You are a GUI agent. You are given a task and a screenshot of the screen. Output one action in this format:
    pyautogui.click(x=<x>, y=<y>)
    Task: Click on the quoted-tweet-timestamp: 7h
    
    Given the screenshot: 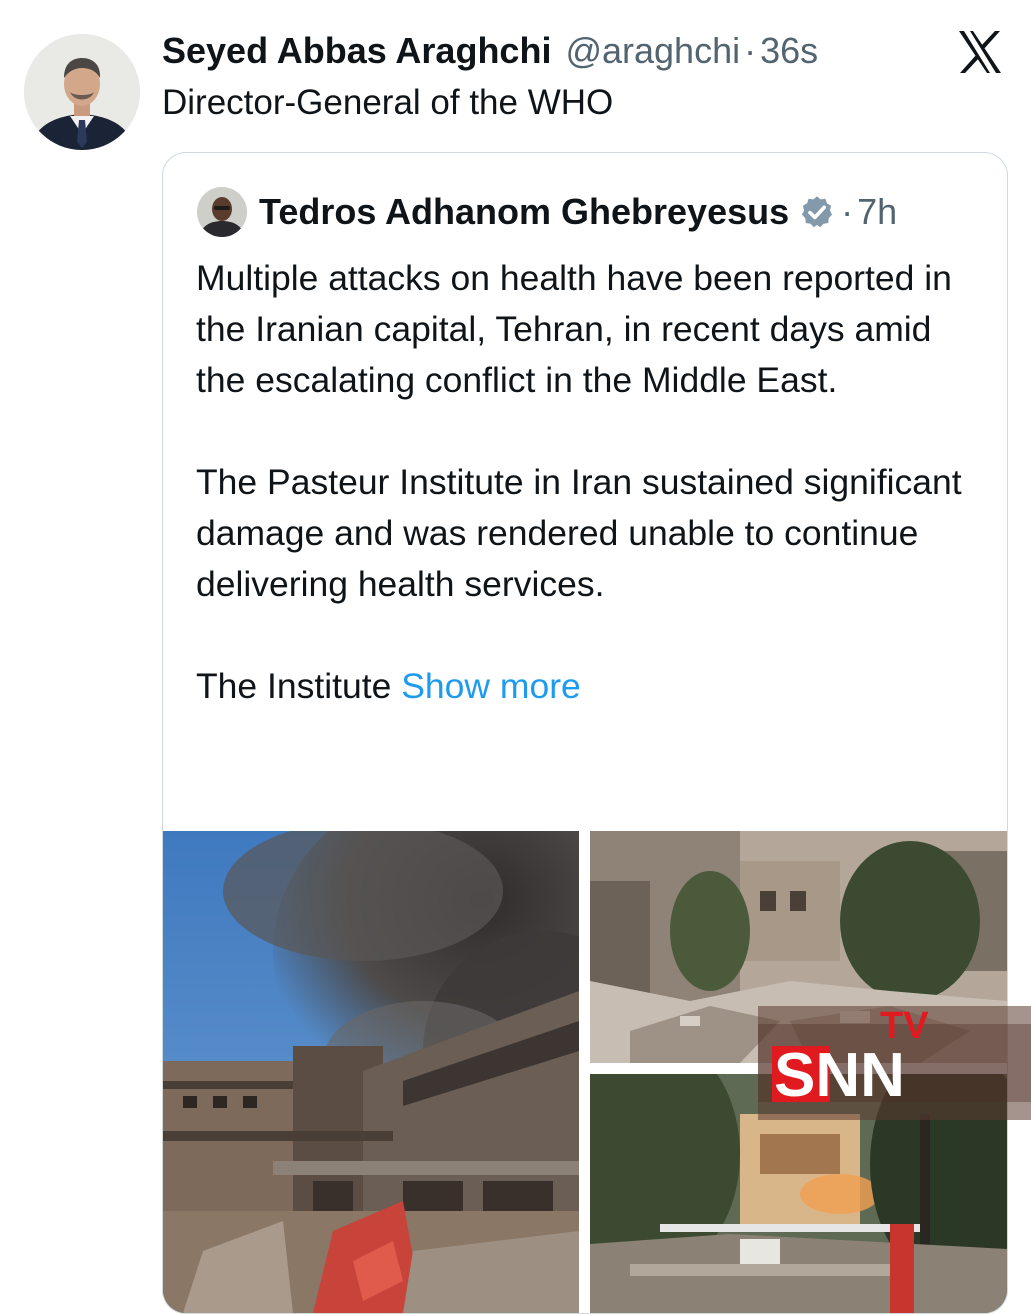 What is the action you would take?
    pyautogui.click(x=877, y=212)
    